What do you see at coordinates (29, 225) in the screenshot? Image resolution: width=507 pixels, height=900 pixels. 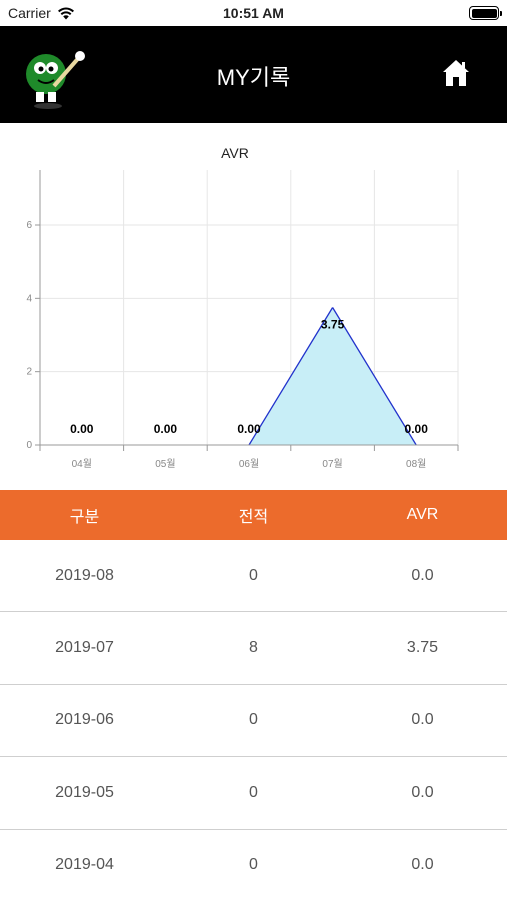 I see `y-tick-label: 6` at bounding box center [29, 225].